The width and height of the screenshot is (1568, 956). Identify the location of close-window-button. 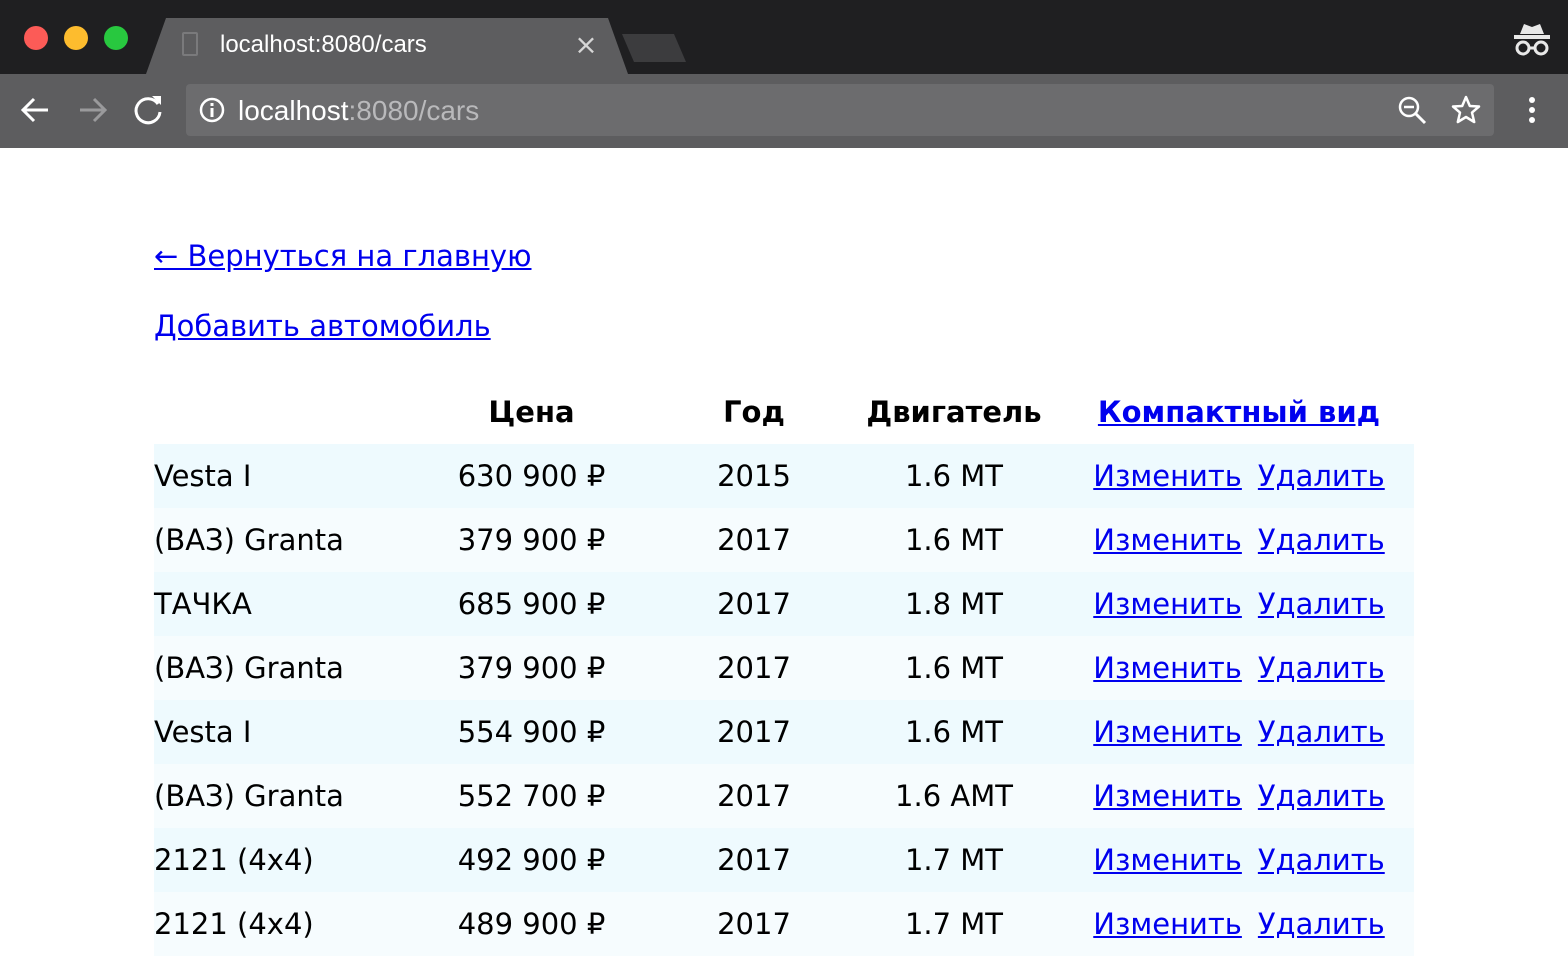
(36, 38).